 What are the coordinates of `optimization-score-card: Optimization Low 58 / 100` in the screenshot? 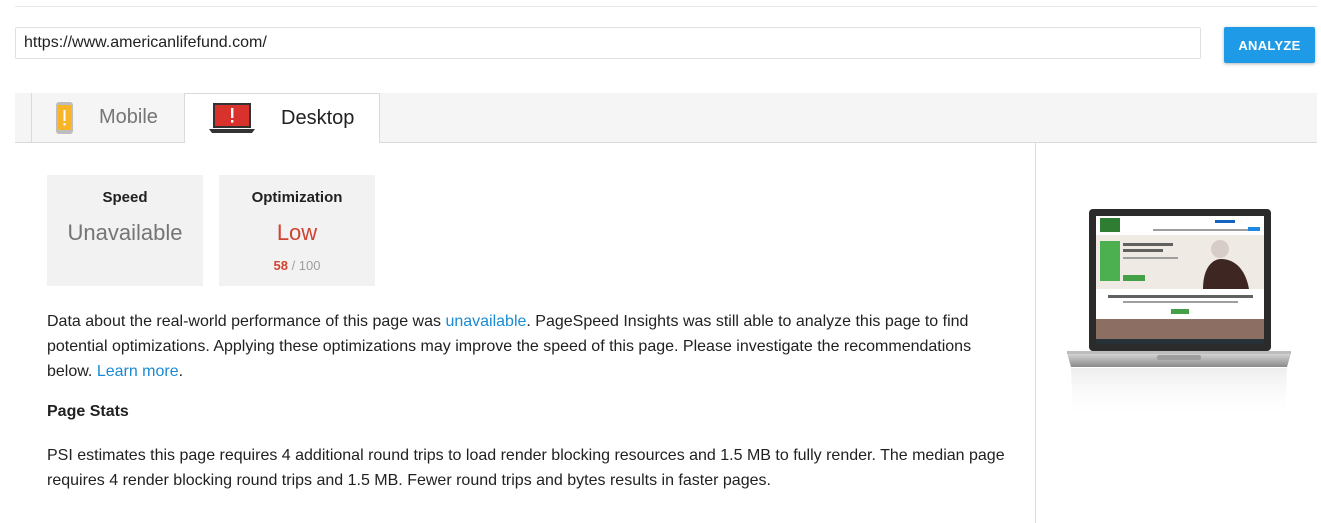 It's located at (297, 230).